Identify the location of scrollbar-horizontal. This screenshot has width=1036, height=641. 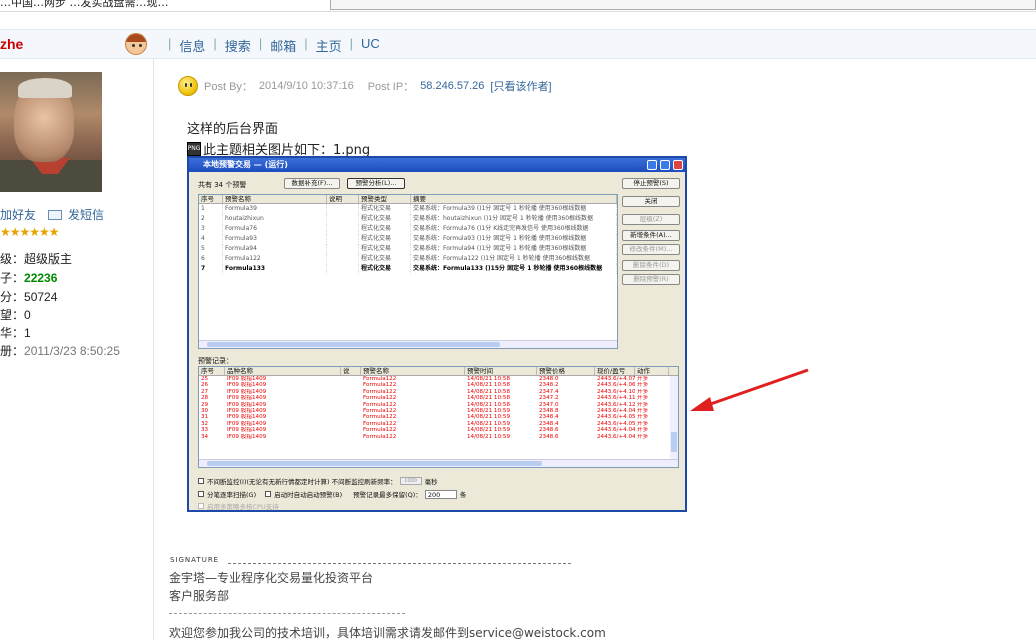
(438, 463).